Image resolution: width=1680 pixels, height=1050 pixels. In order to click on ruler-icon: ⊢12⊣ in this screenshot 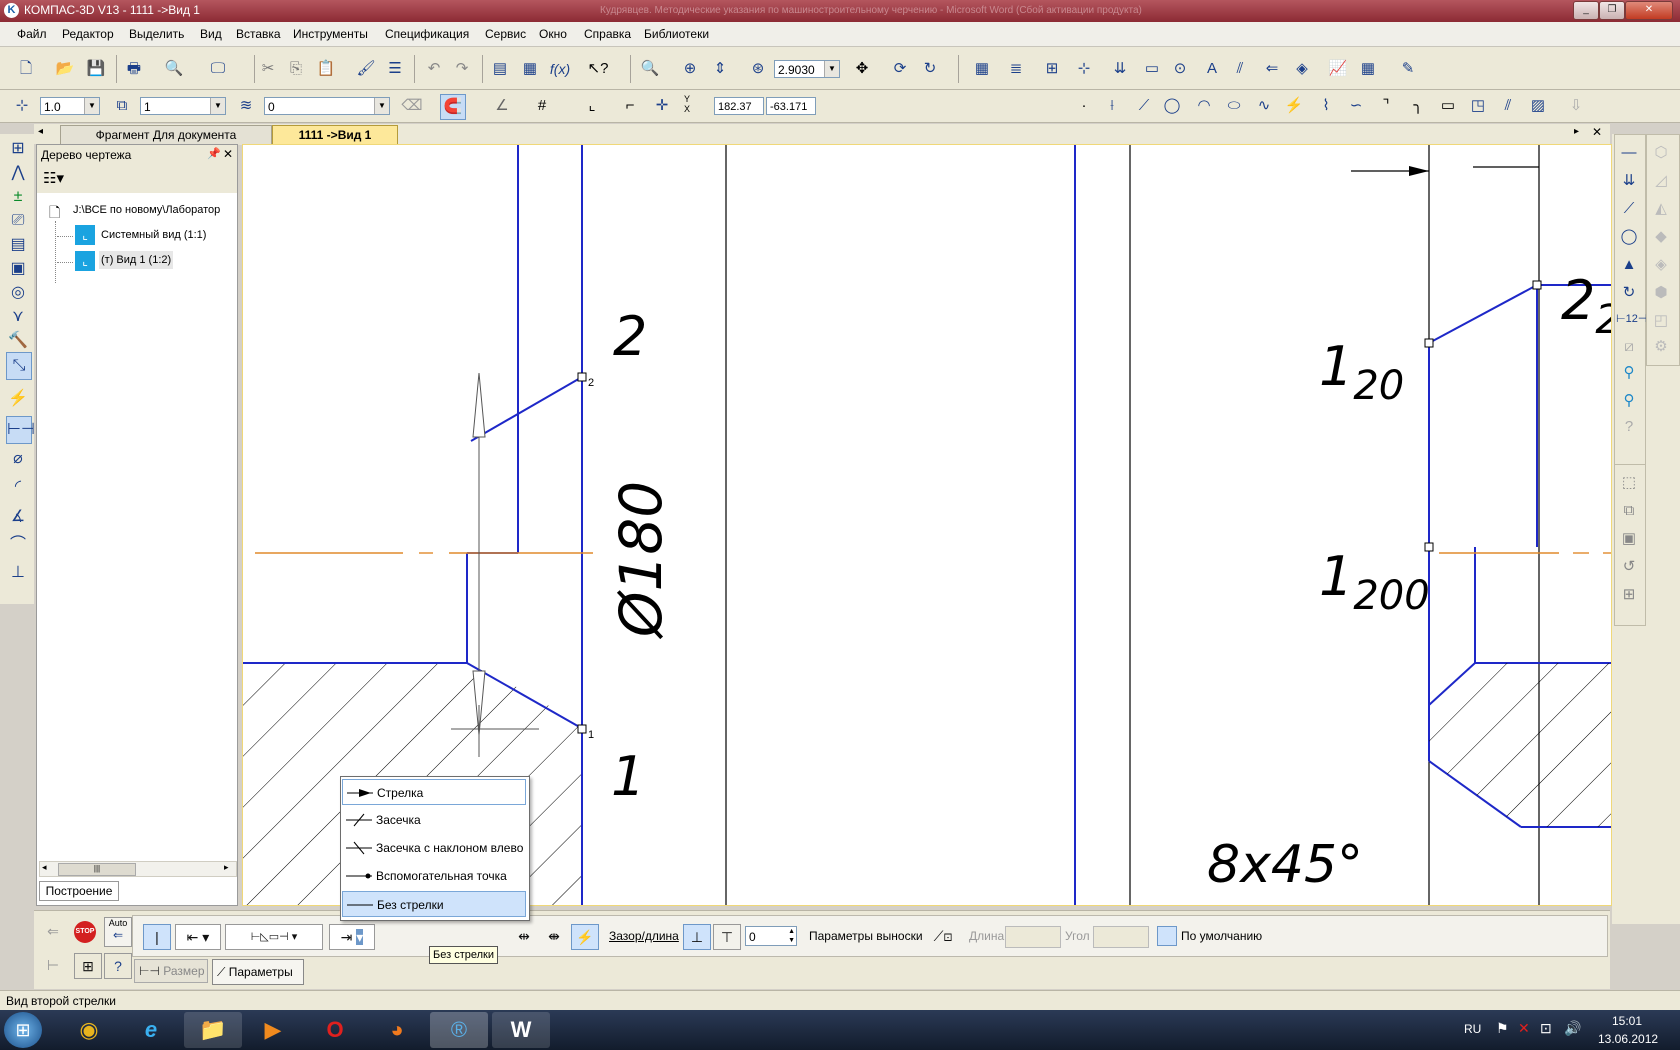, I will do `click(1631, 319)`.